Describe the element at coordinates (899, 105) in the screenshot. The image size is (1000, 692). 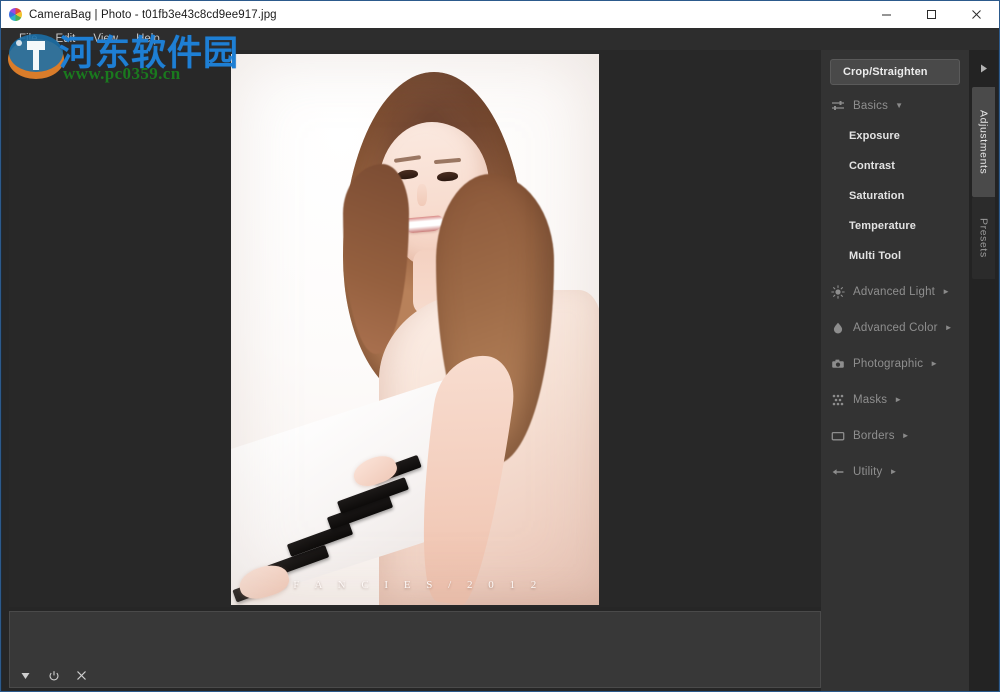
I see `chevron-down-icon: ▼` at that location.